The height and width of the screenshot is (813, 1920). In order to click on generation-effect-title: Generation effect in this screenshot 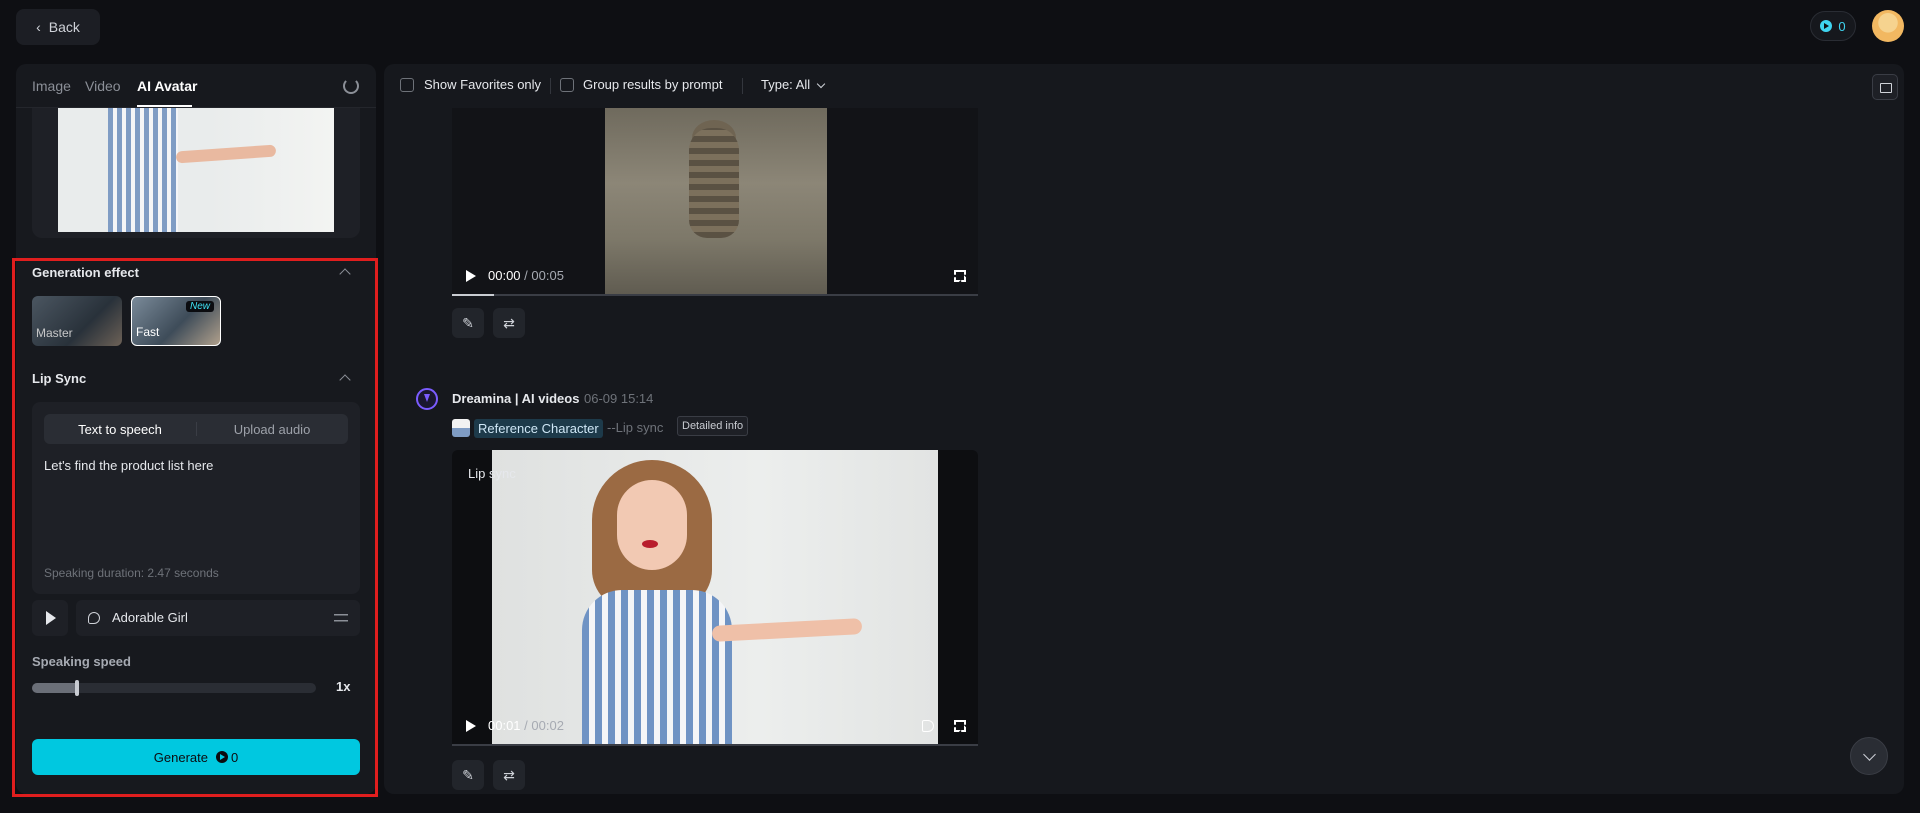, I will do `click(85, 272)`.